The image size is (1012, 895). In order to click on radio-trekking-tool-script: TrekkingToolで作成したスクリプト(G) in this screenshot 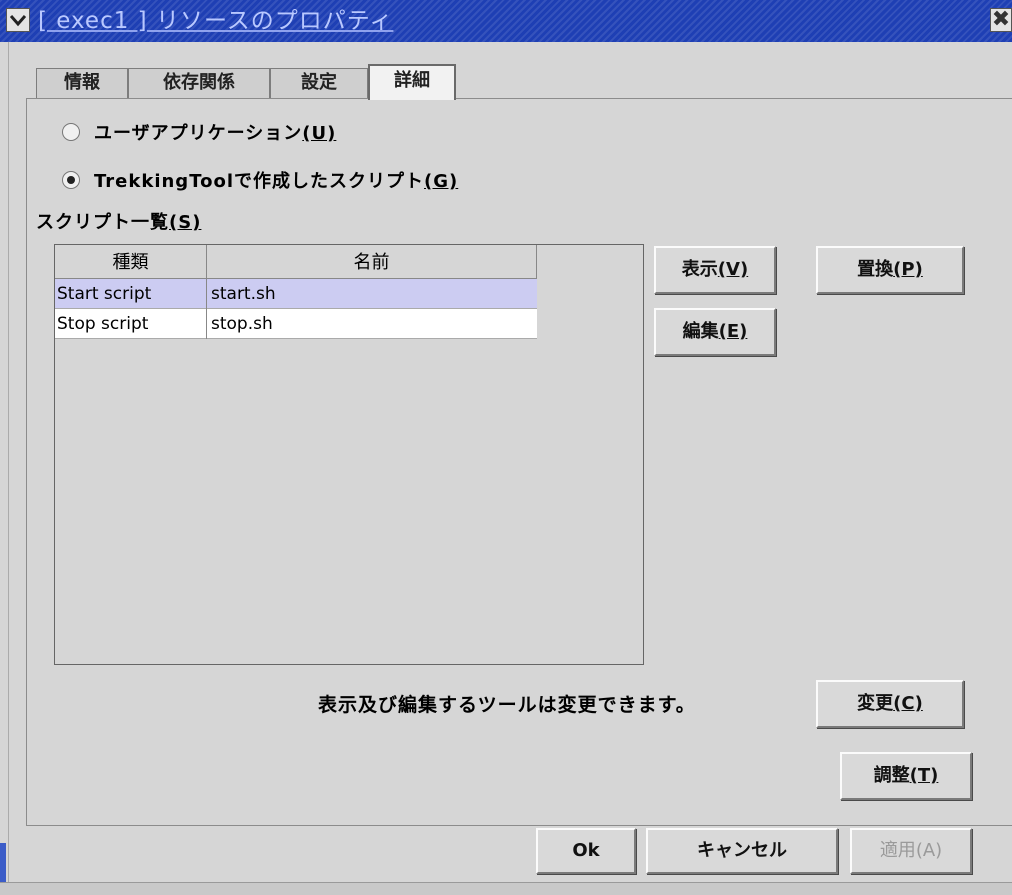, I will do `click(260, 180)`.